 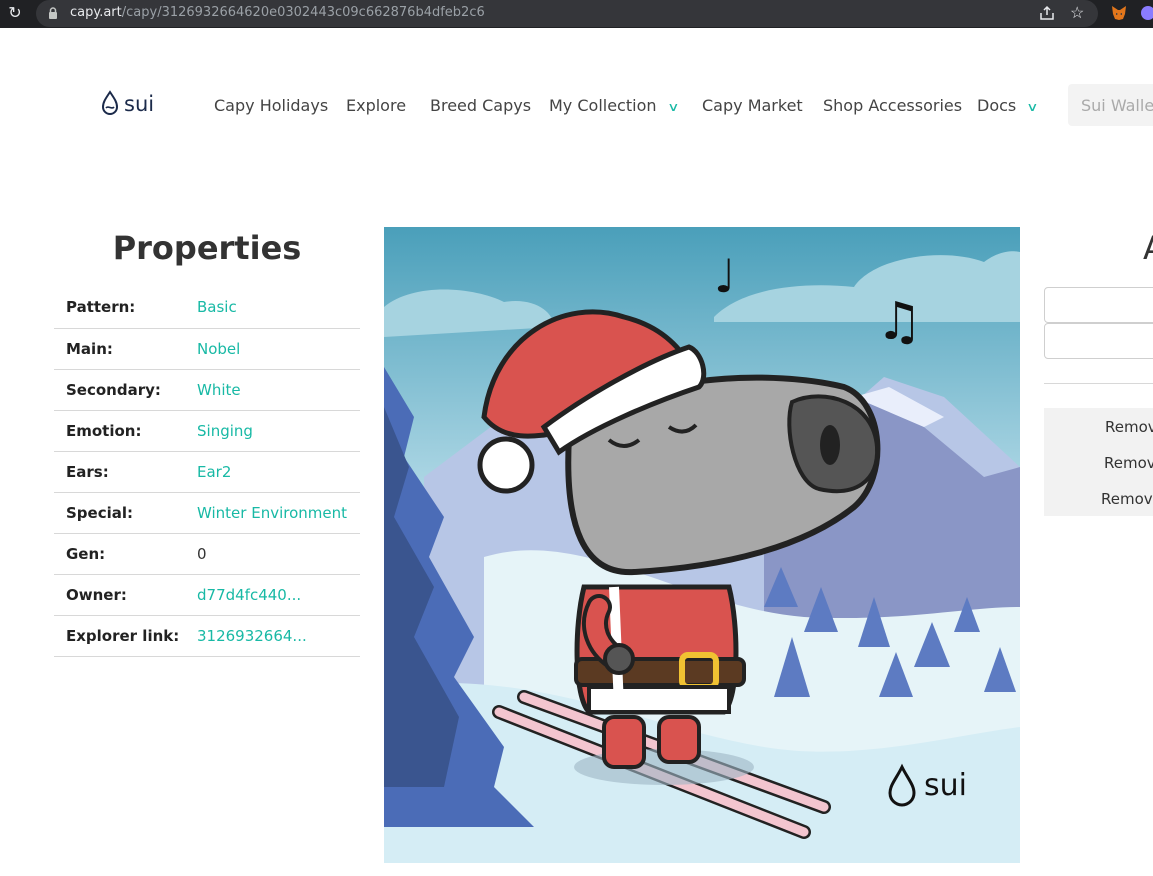 I want to click on property-value: Nobel, so click(x=278, y=349).